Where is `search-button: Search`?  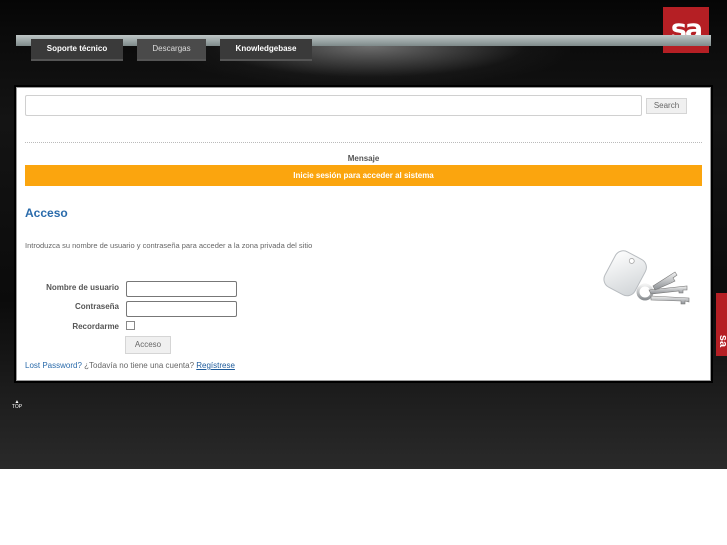
search-button: Search is located at coordinates (666, 106).